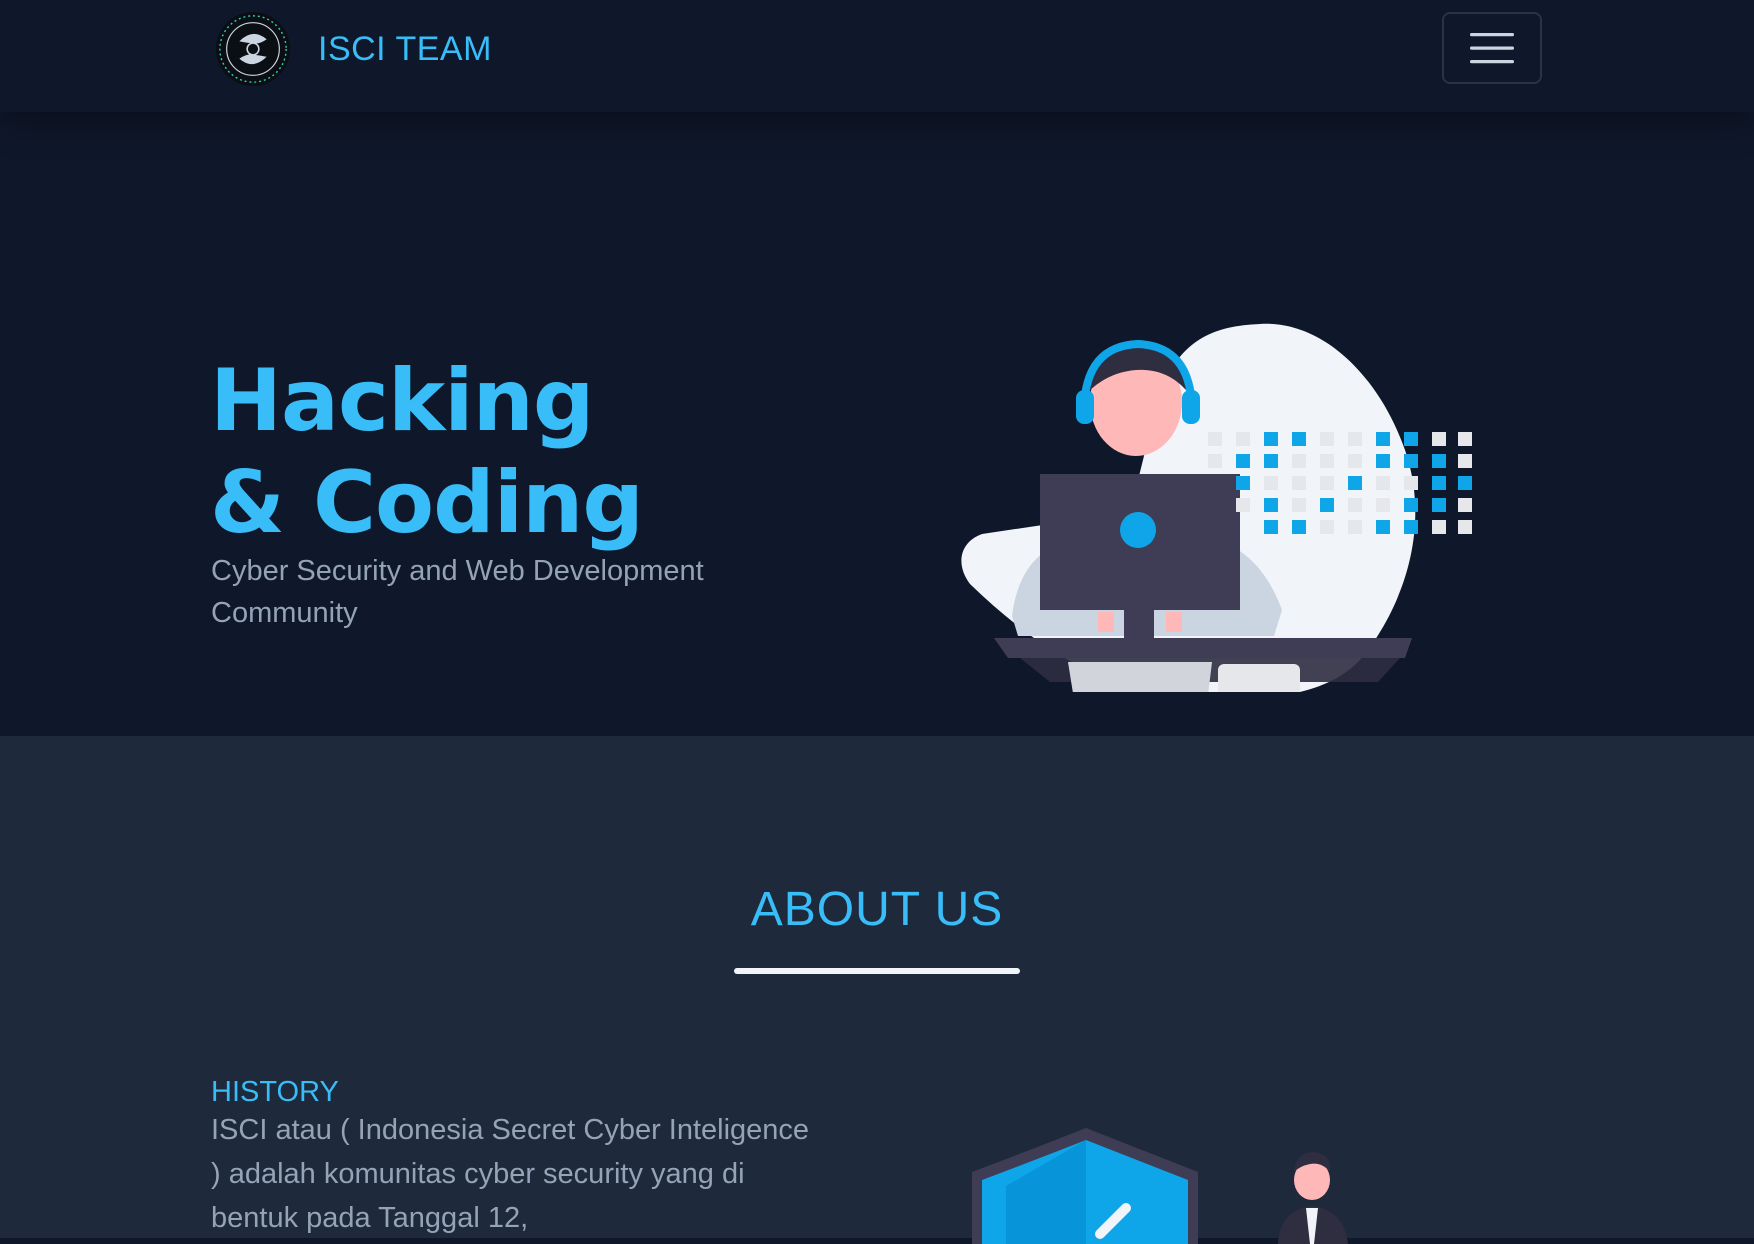 This screenshot has width=1754, height=1244. I want to click on history-heading: HISTORY, so click(275, 1092).